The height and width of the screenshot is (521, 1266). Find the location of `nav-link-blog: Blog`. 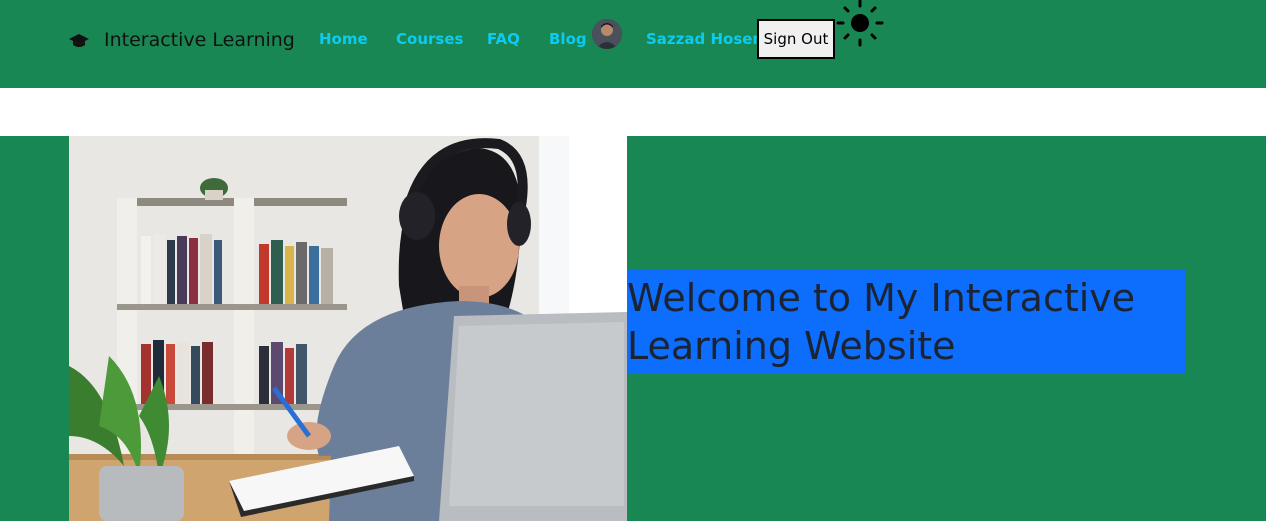

nav-link-blog: Blog is located at coordinates (568, 39).